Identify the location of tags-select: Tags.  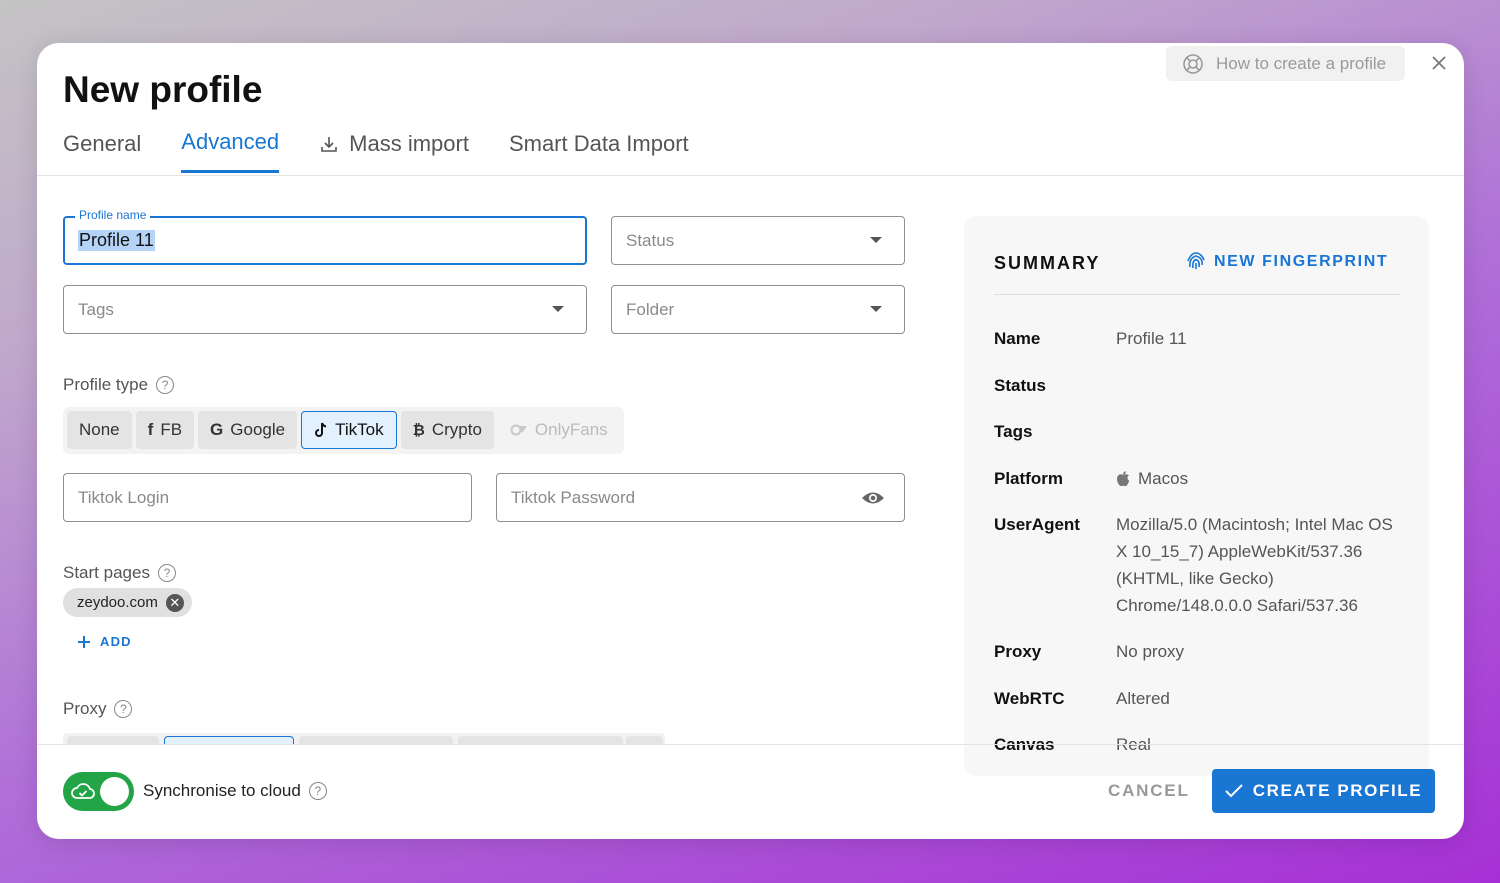
(325, 309).